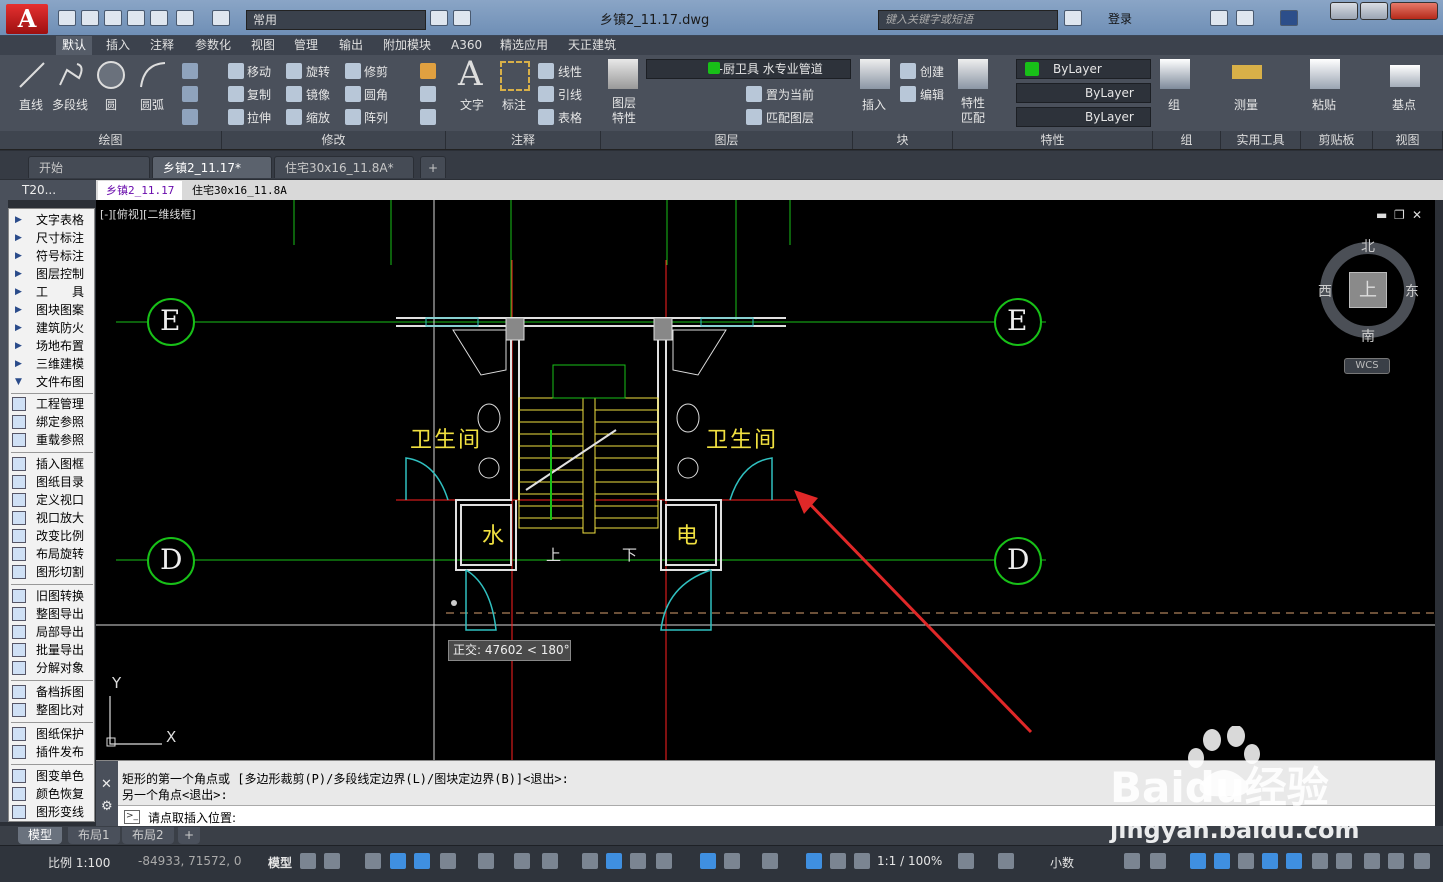 This screenshot has height=882, width=1443. What do you see at coordinates (52, 440) in the screenshot?
I see `palette-item: 重载参照` at bounding box center [52, 440].